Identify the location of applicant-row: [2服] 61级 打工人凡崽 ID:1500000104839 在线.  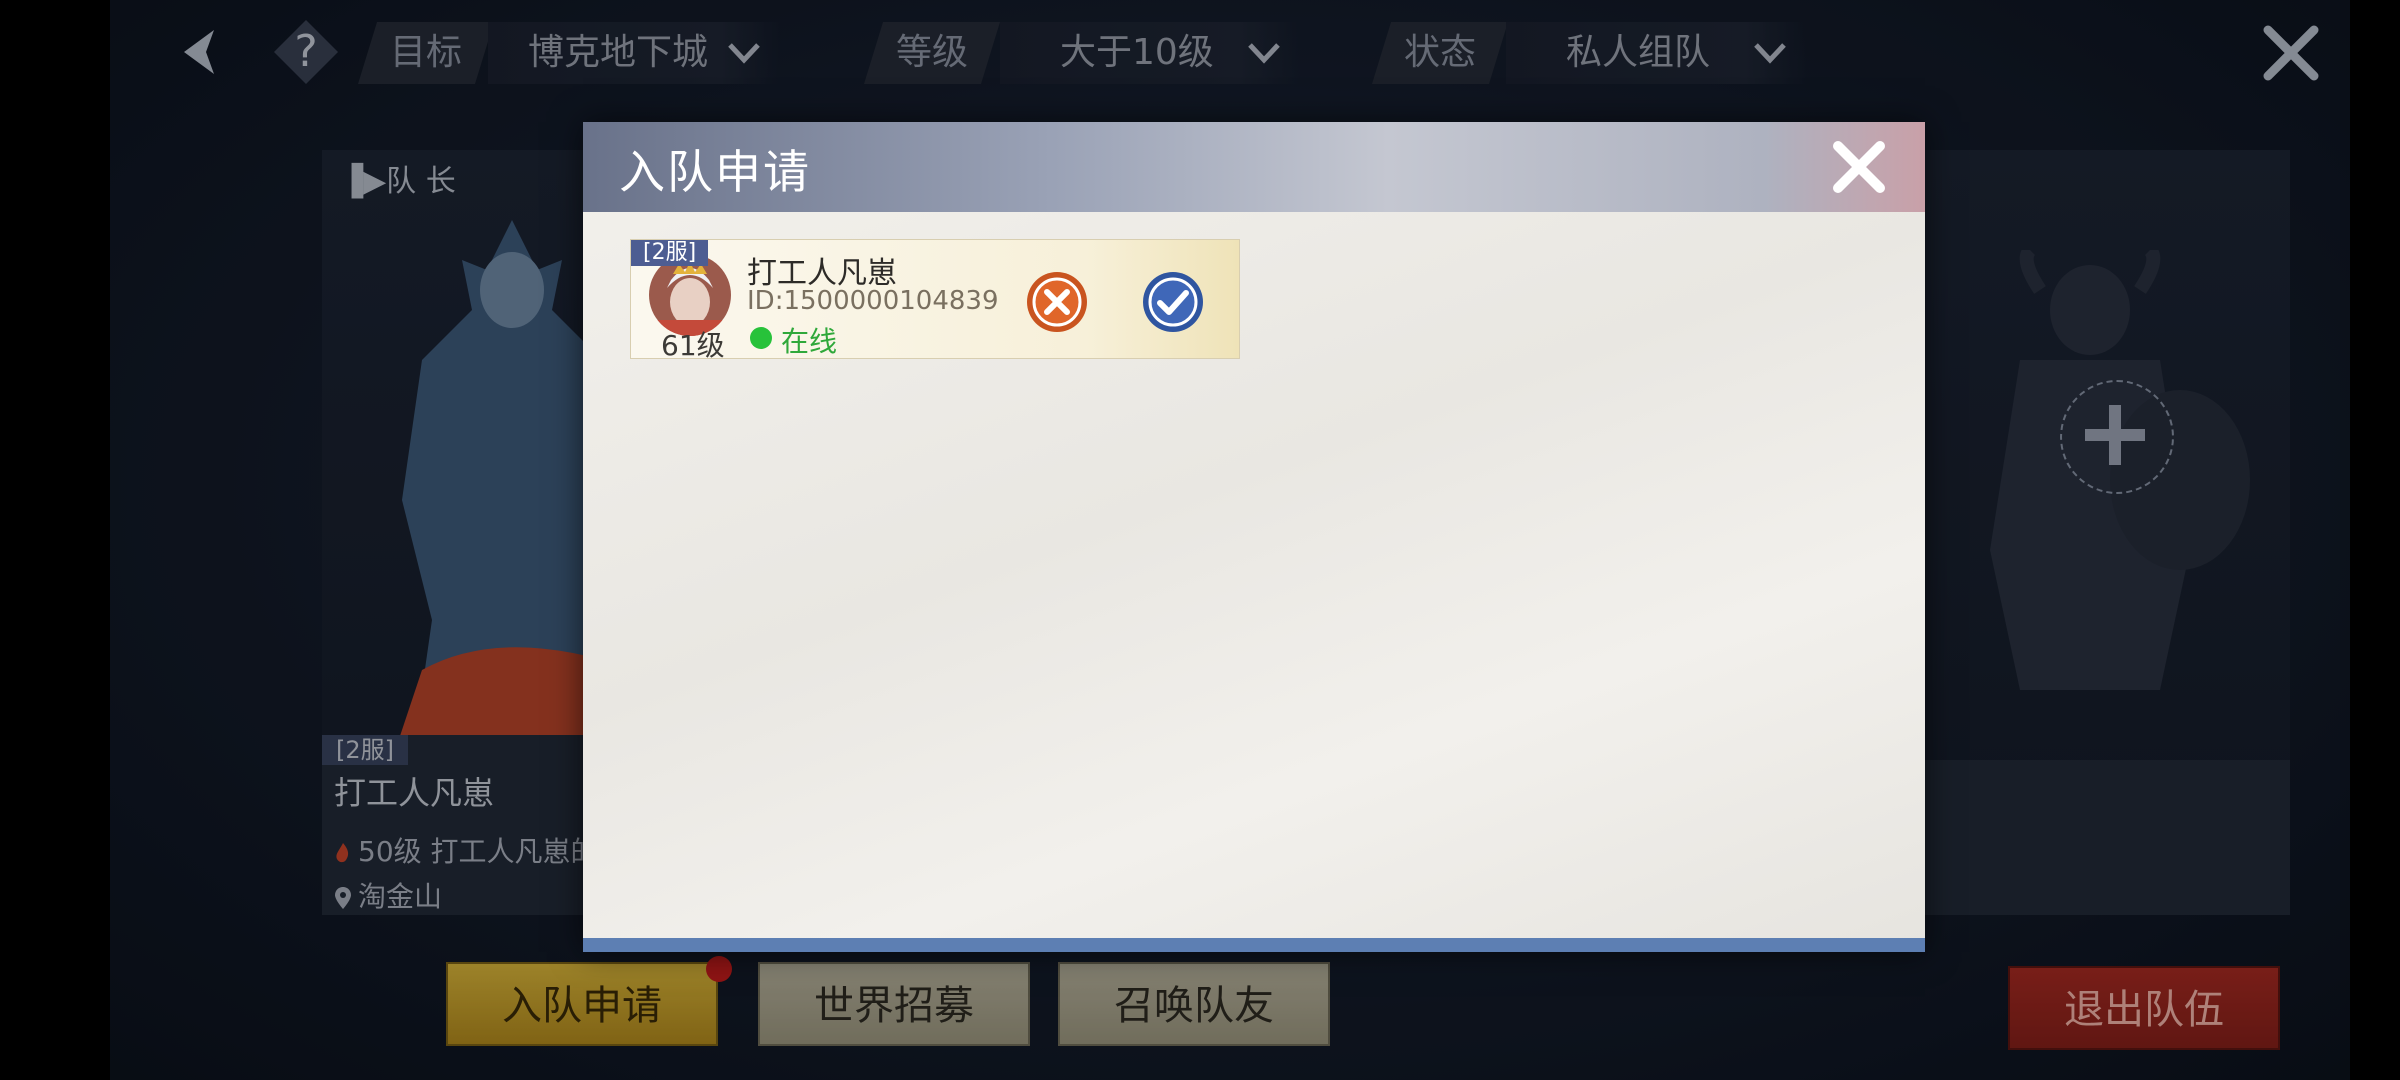
(935, 300).